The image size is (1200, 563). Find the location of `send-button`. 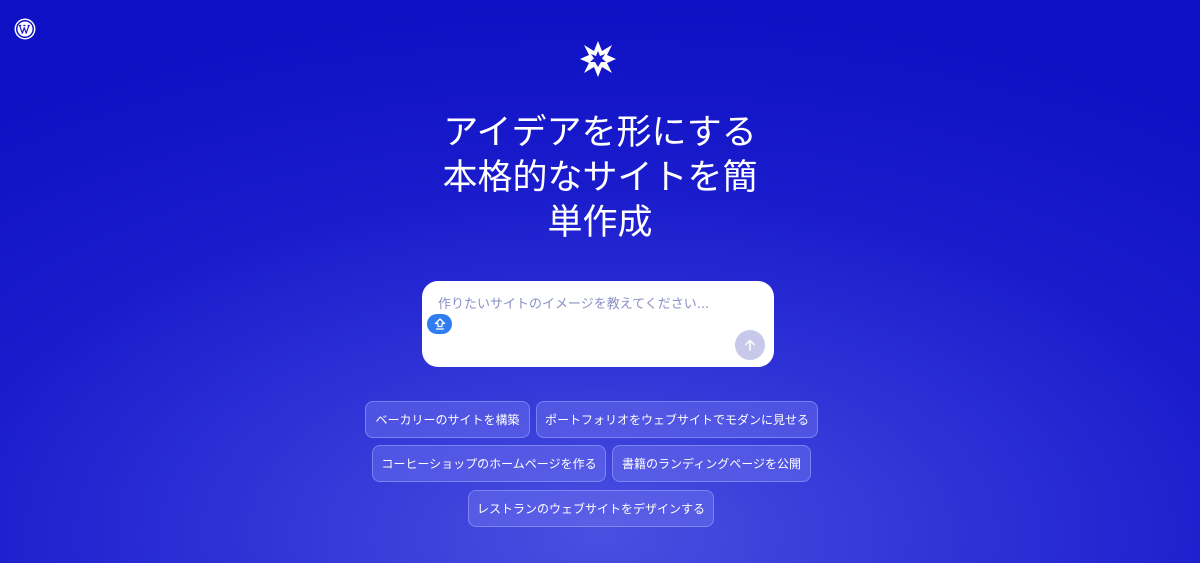

send-button is located at coordinates (750, 345).